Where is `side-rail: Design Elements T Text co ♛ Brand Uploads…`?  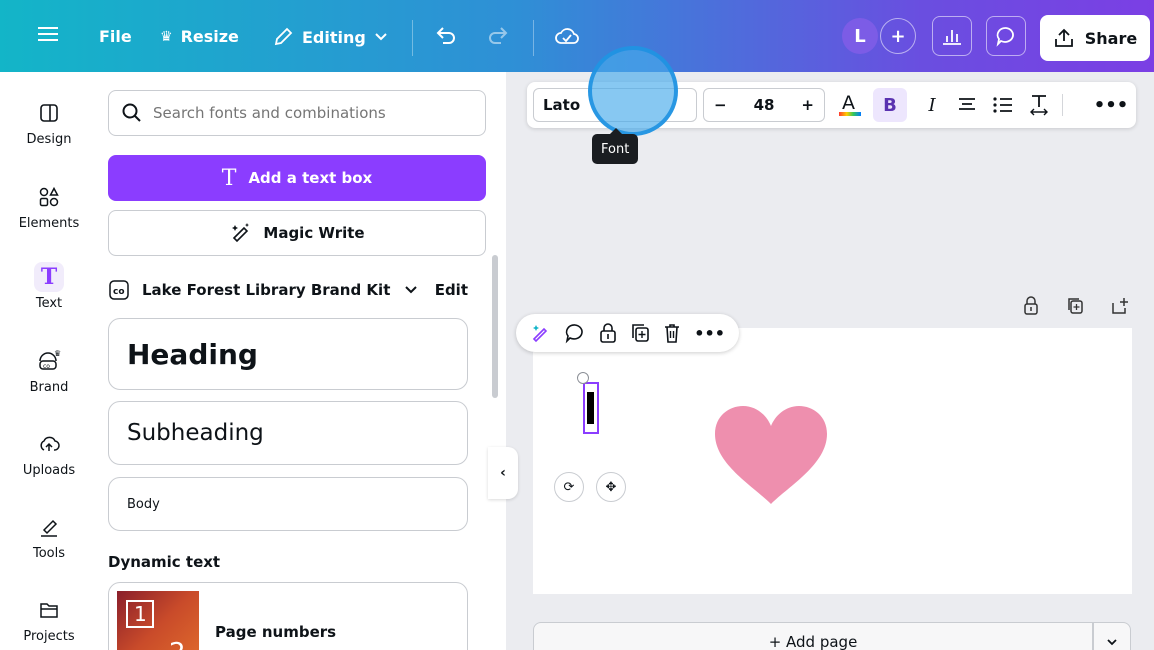 side-rail: Design Elements T Text co ♛ Brand Uploads… is located at coordinates (49, 361).